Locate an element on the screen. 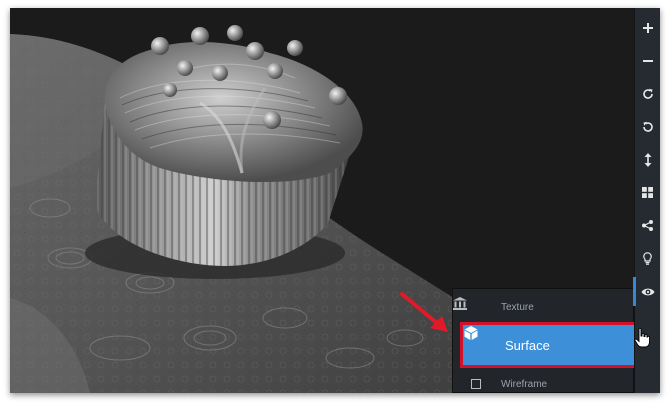 The image size is (672, 403). zoom-out-button is located at coordinates (648, 60).